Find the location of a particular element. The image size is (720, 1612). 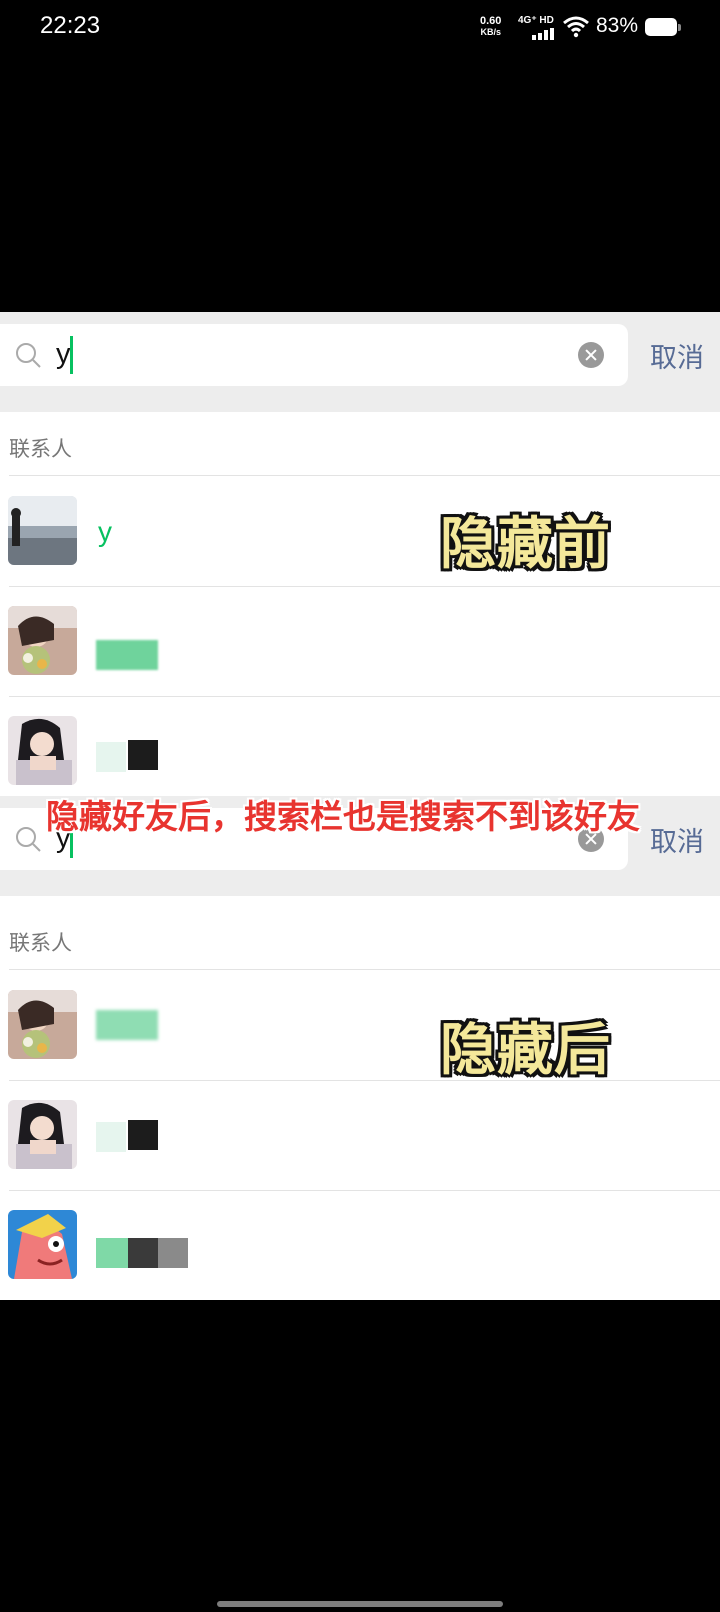

battery-icon is located at coordinates (663, 27).